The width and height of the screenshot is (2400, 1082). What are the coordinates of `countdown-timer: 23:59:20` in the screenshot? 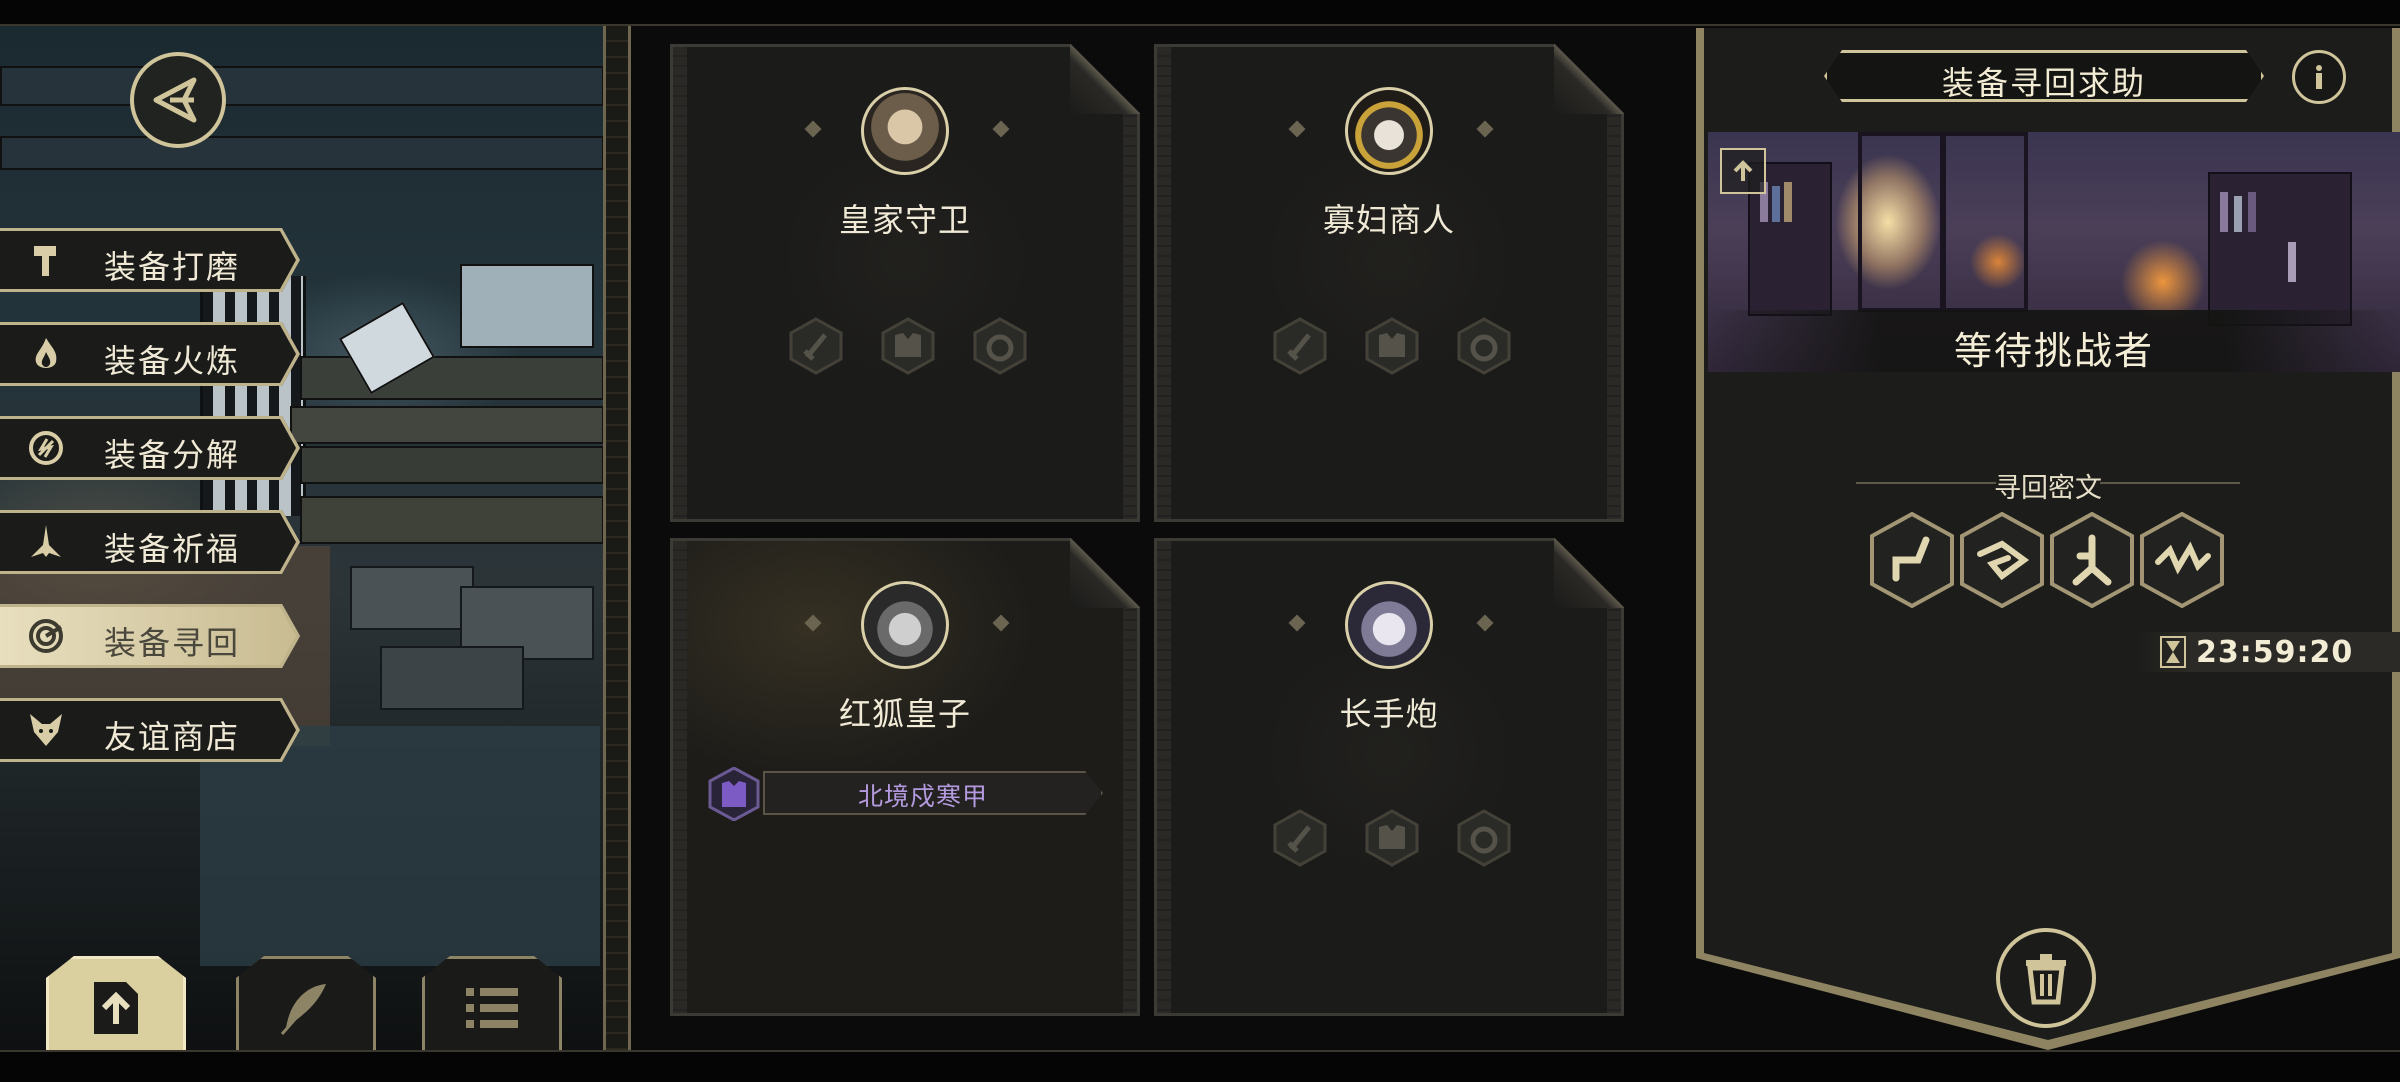 It's located at (2268, 652).